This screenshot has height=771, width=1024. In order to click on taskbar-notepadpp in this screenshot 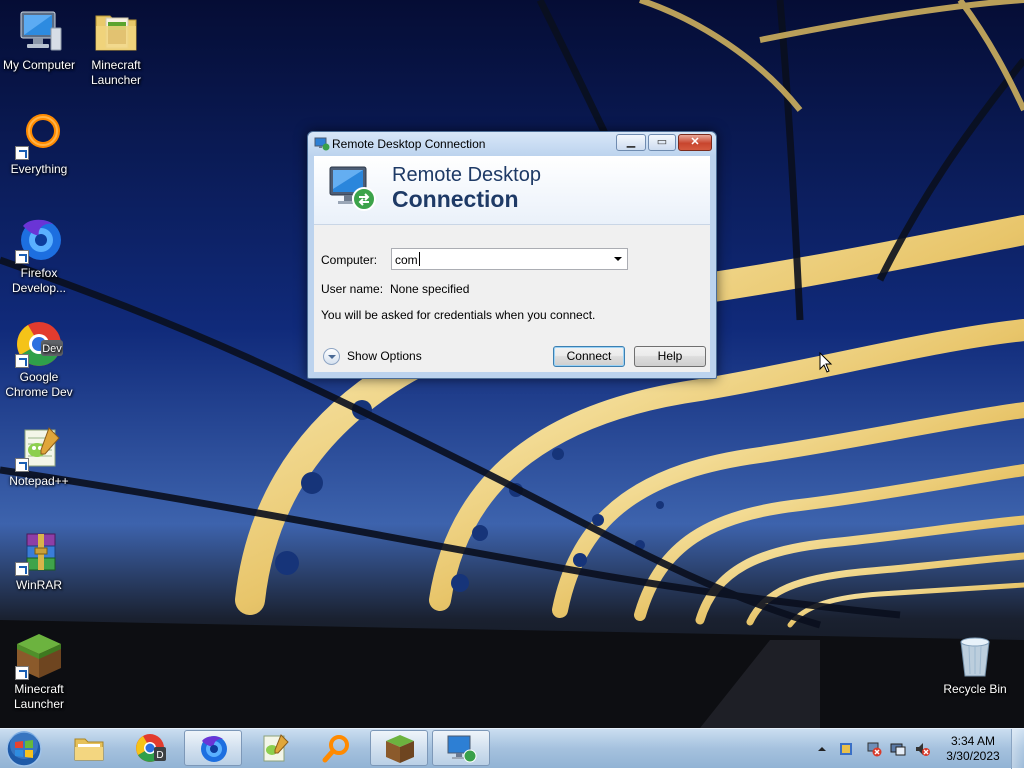, I will do `click(275, 748)`.